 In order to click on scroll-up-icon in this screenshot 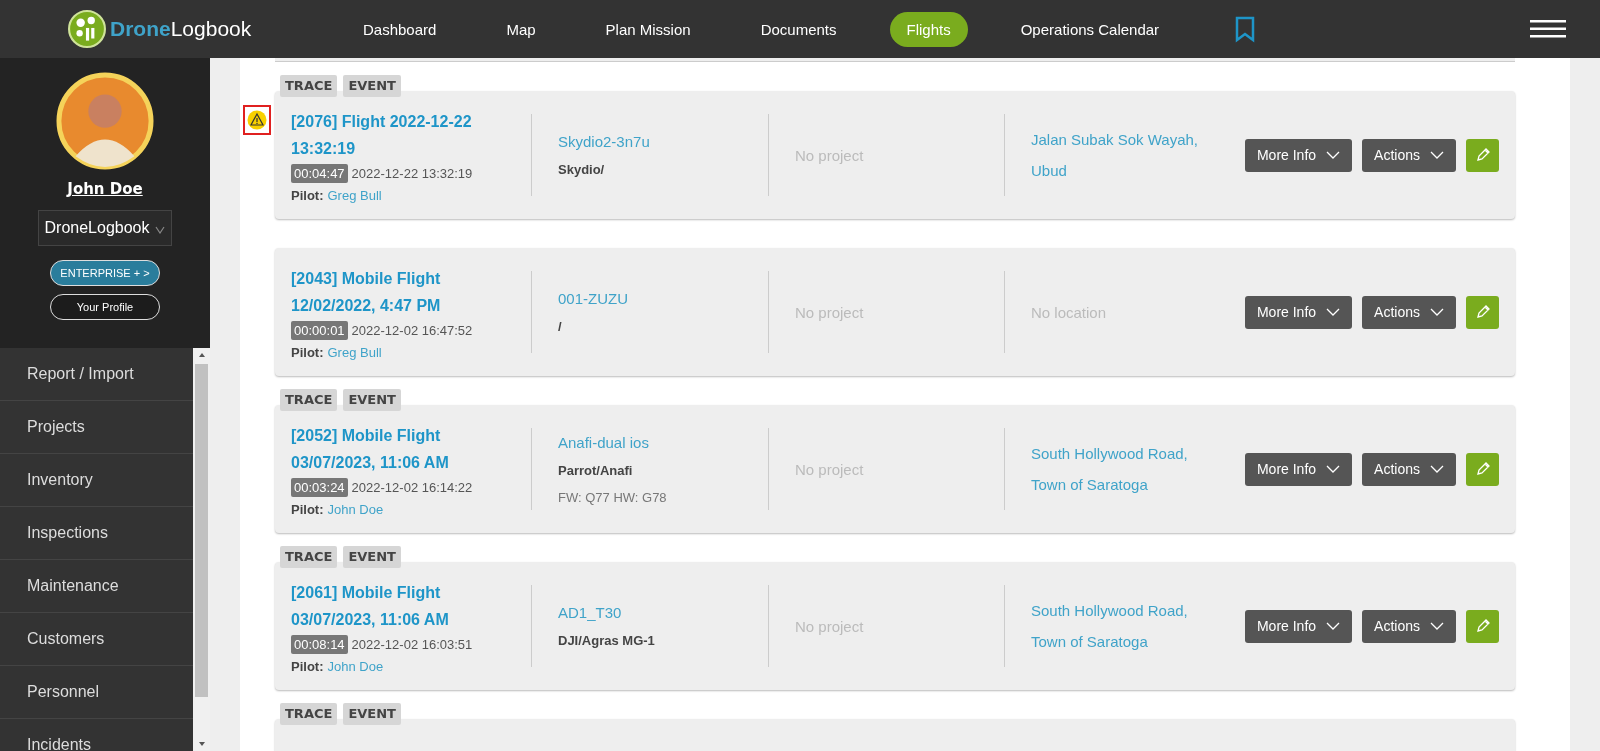, I will do `click(201, 355)`.